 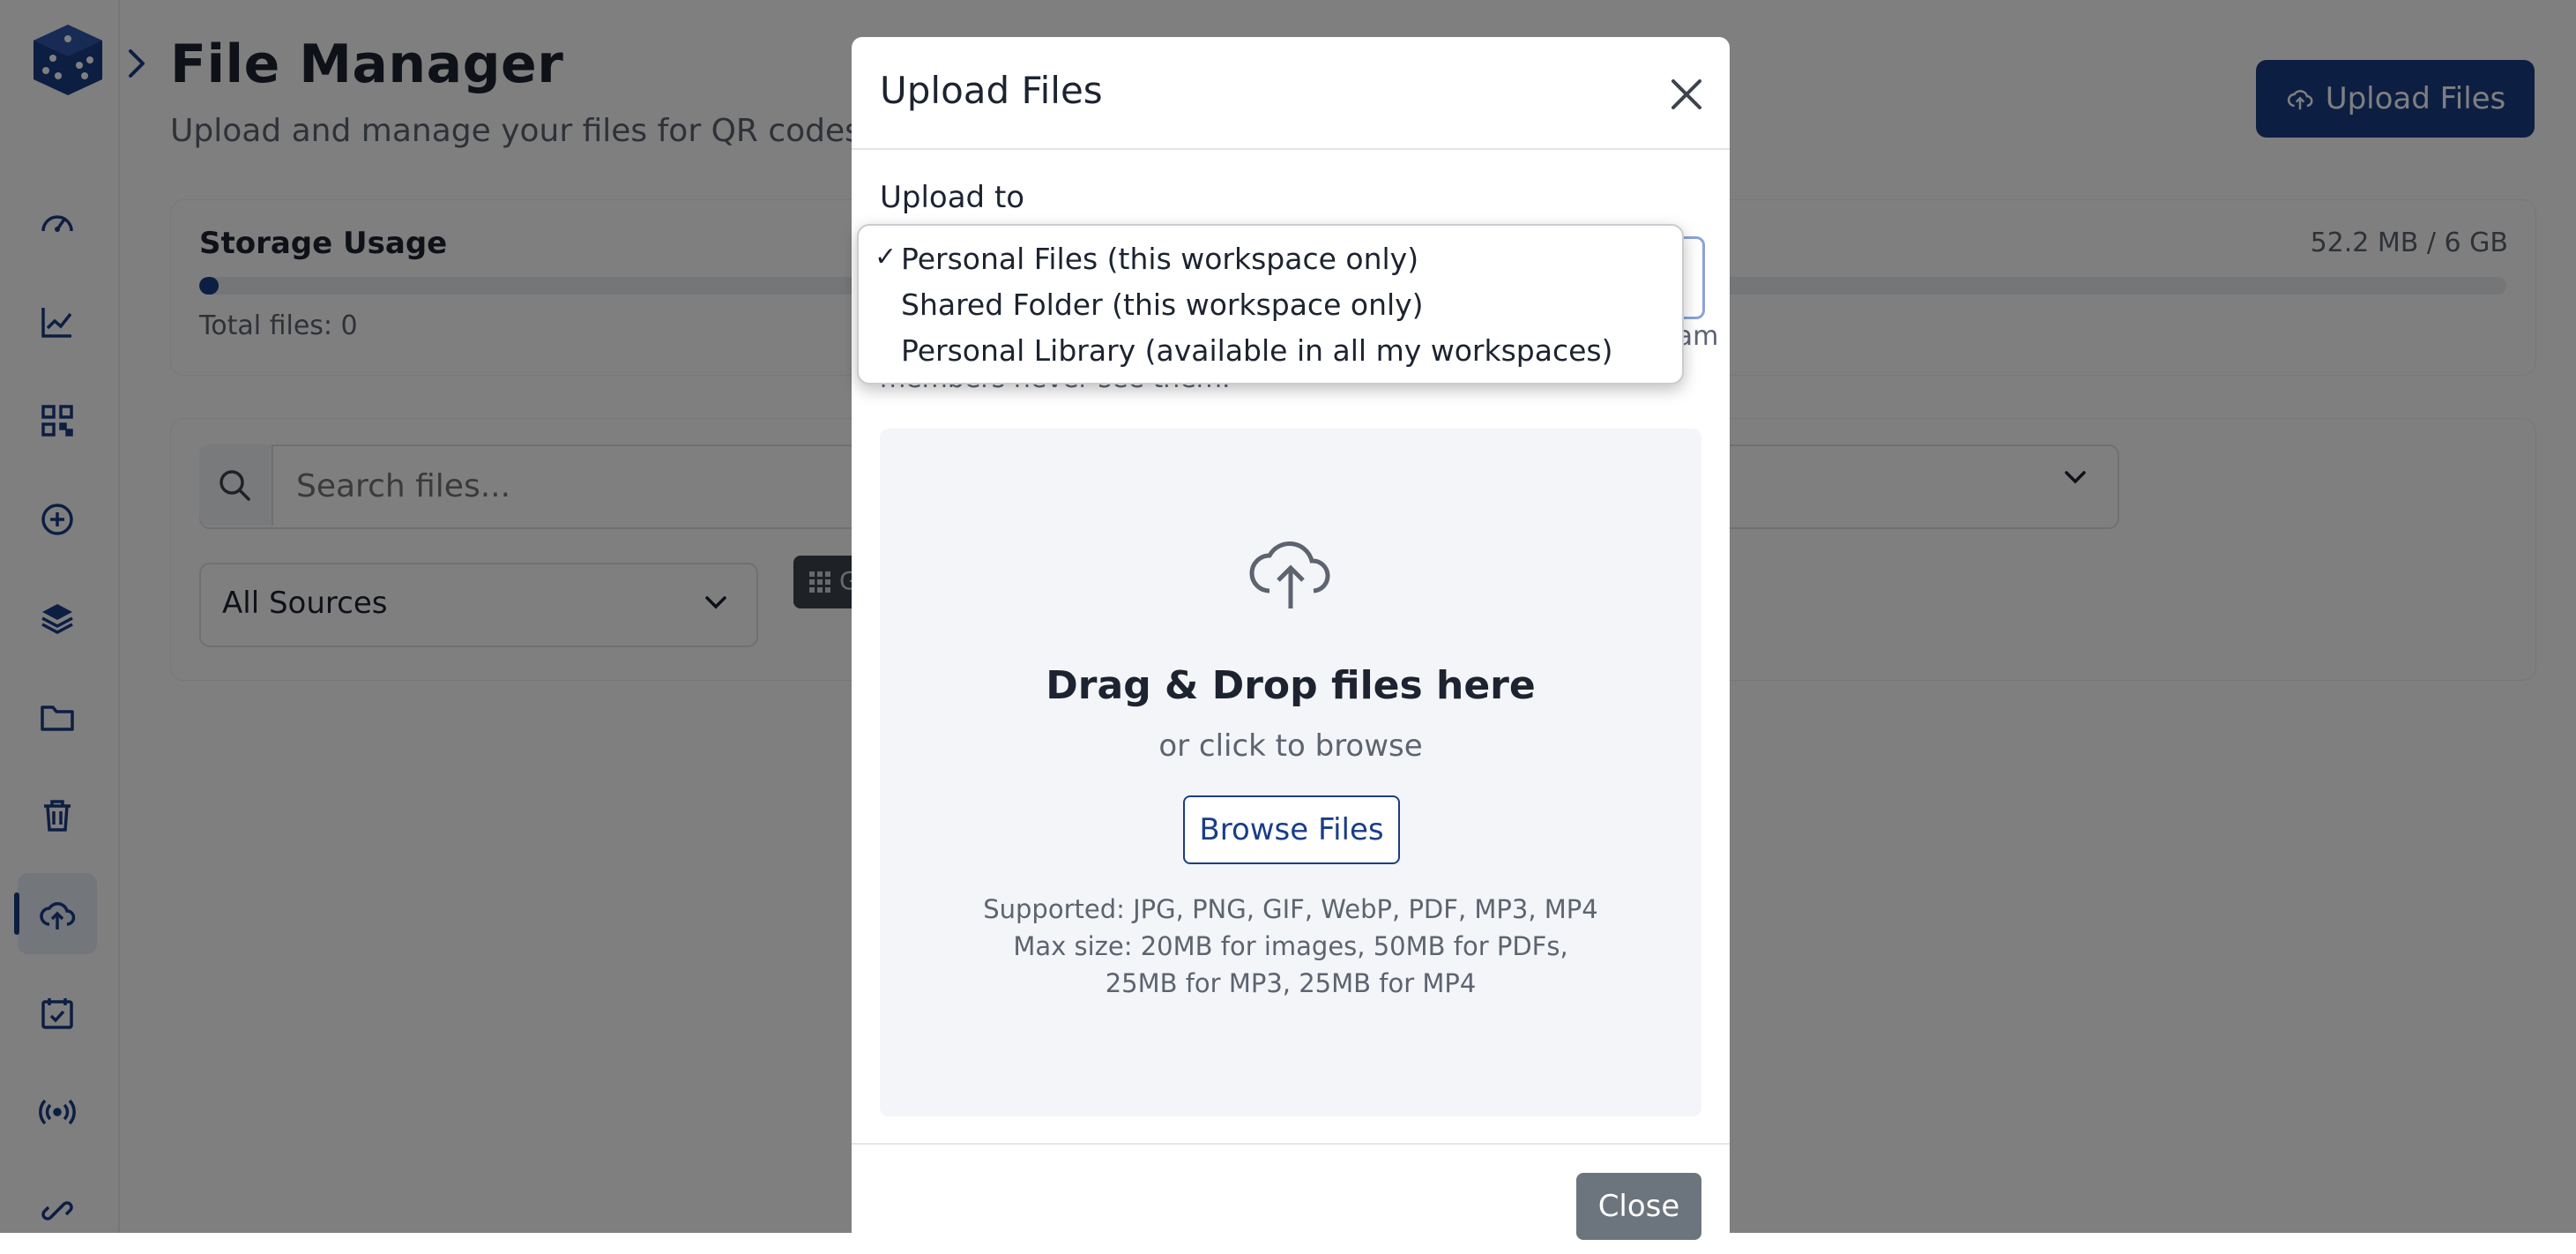 I want to click on modal-divider, so click(x=1291, y=149).